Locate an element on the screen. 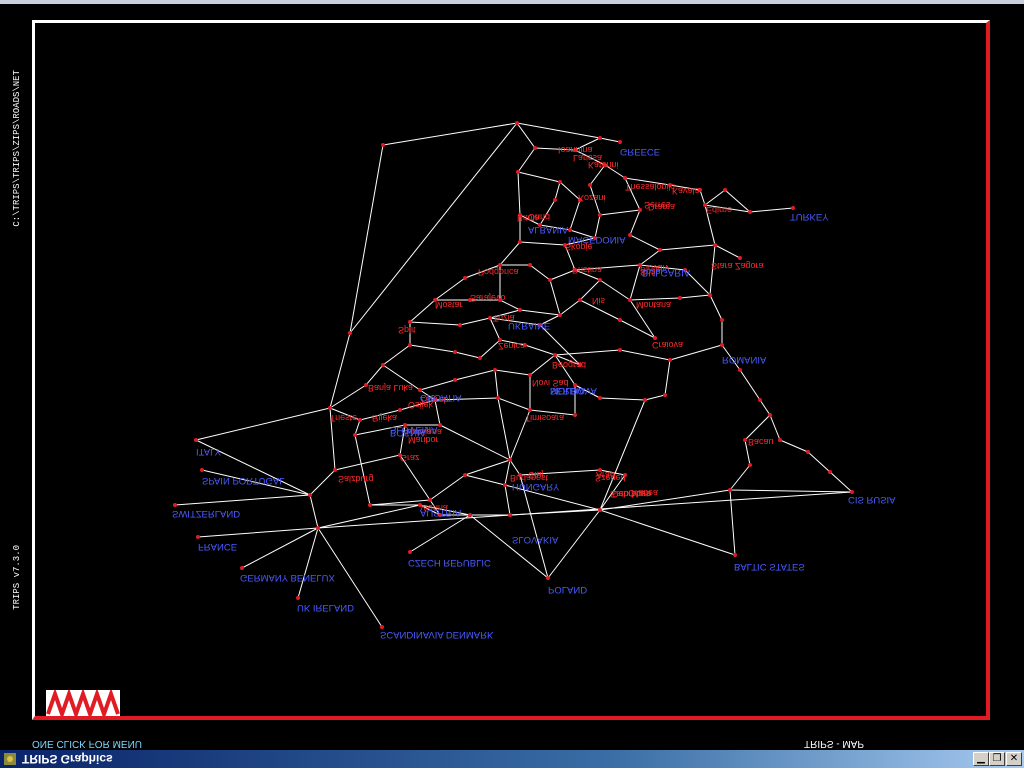  city-label: Ohrid is located at coordinates (539, 217).